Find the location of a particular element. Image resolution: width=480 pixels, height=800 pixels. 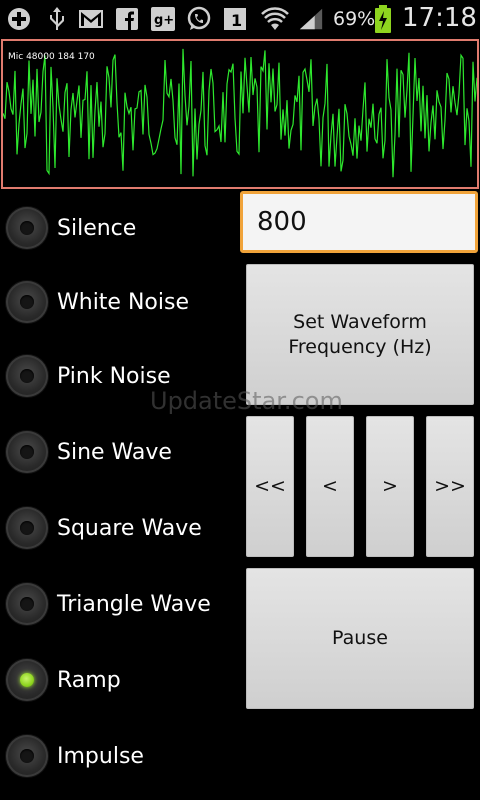

wifi-icon is located at coordinates (275, 19).